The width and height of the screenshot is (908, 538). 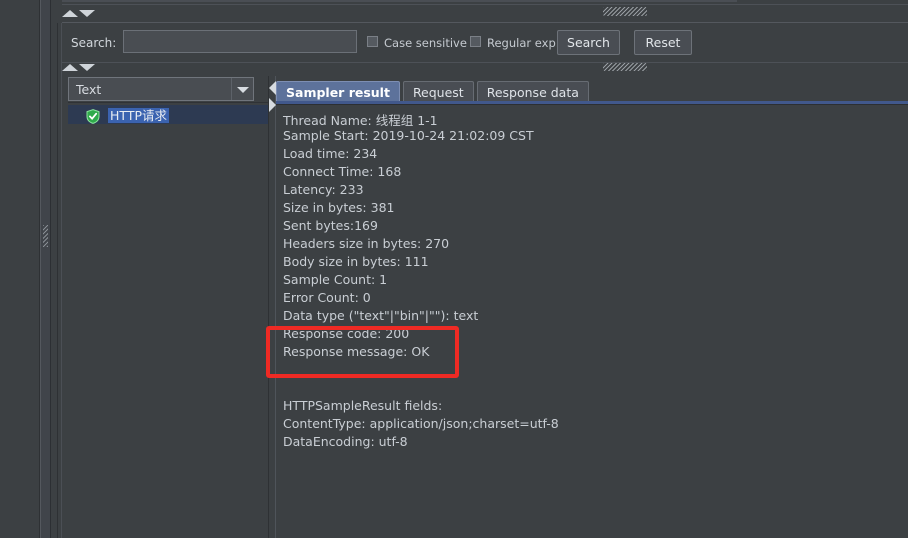 What do you see at coordinates (45, 236) in the screenshot?
I see `split-grip-icon` at bounding box center [45, 236].